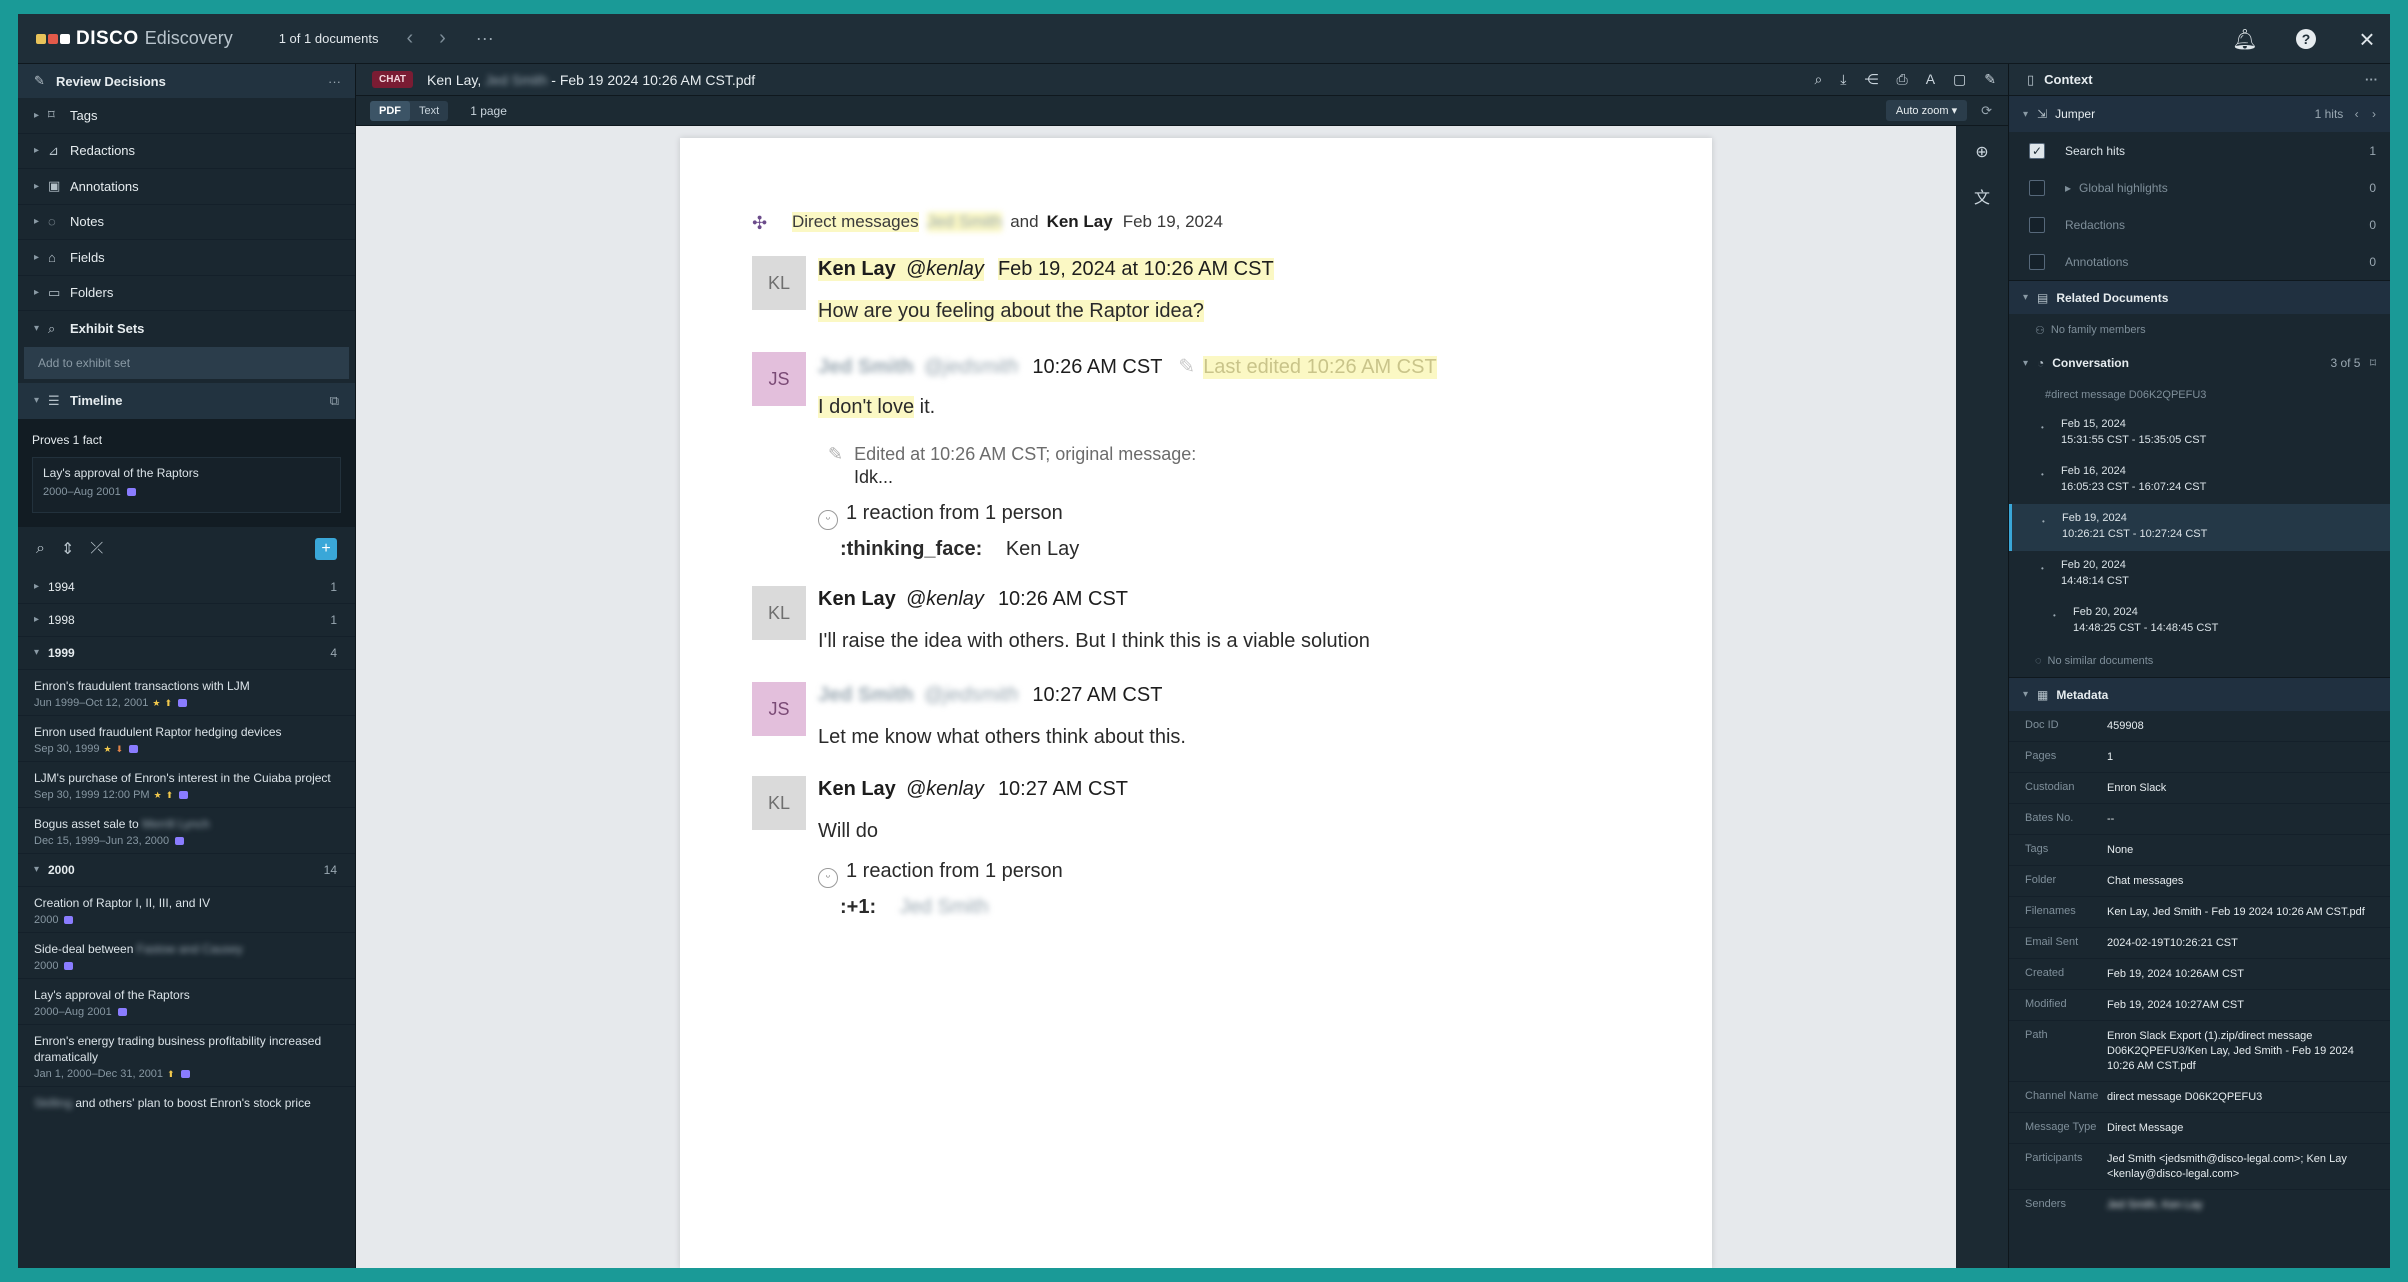 The width and height of the screenshot is (2408, 1282). What do you see at coordinates (442, 38) in the screenshot?
I see `next-document-icon: ›` at bounding box center [442, 38].